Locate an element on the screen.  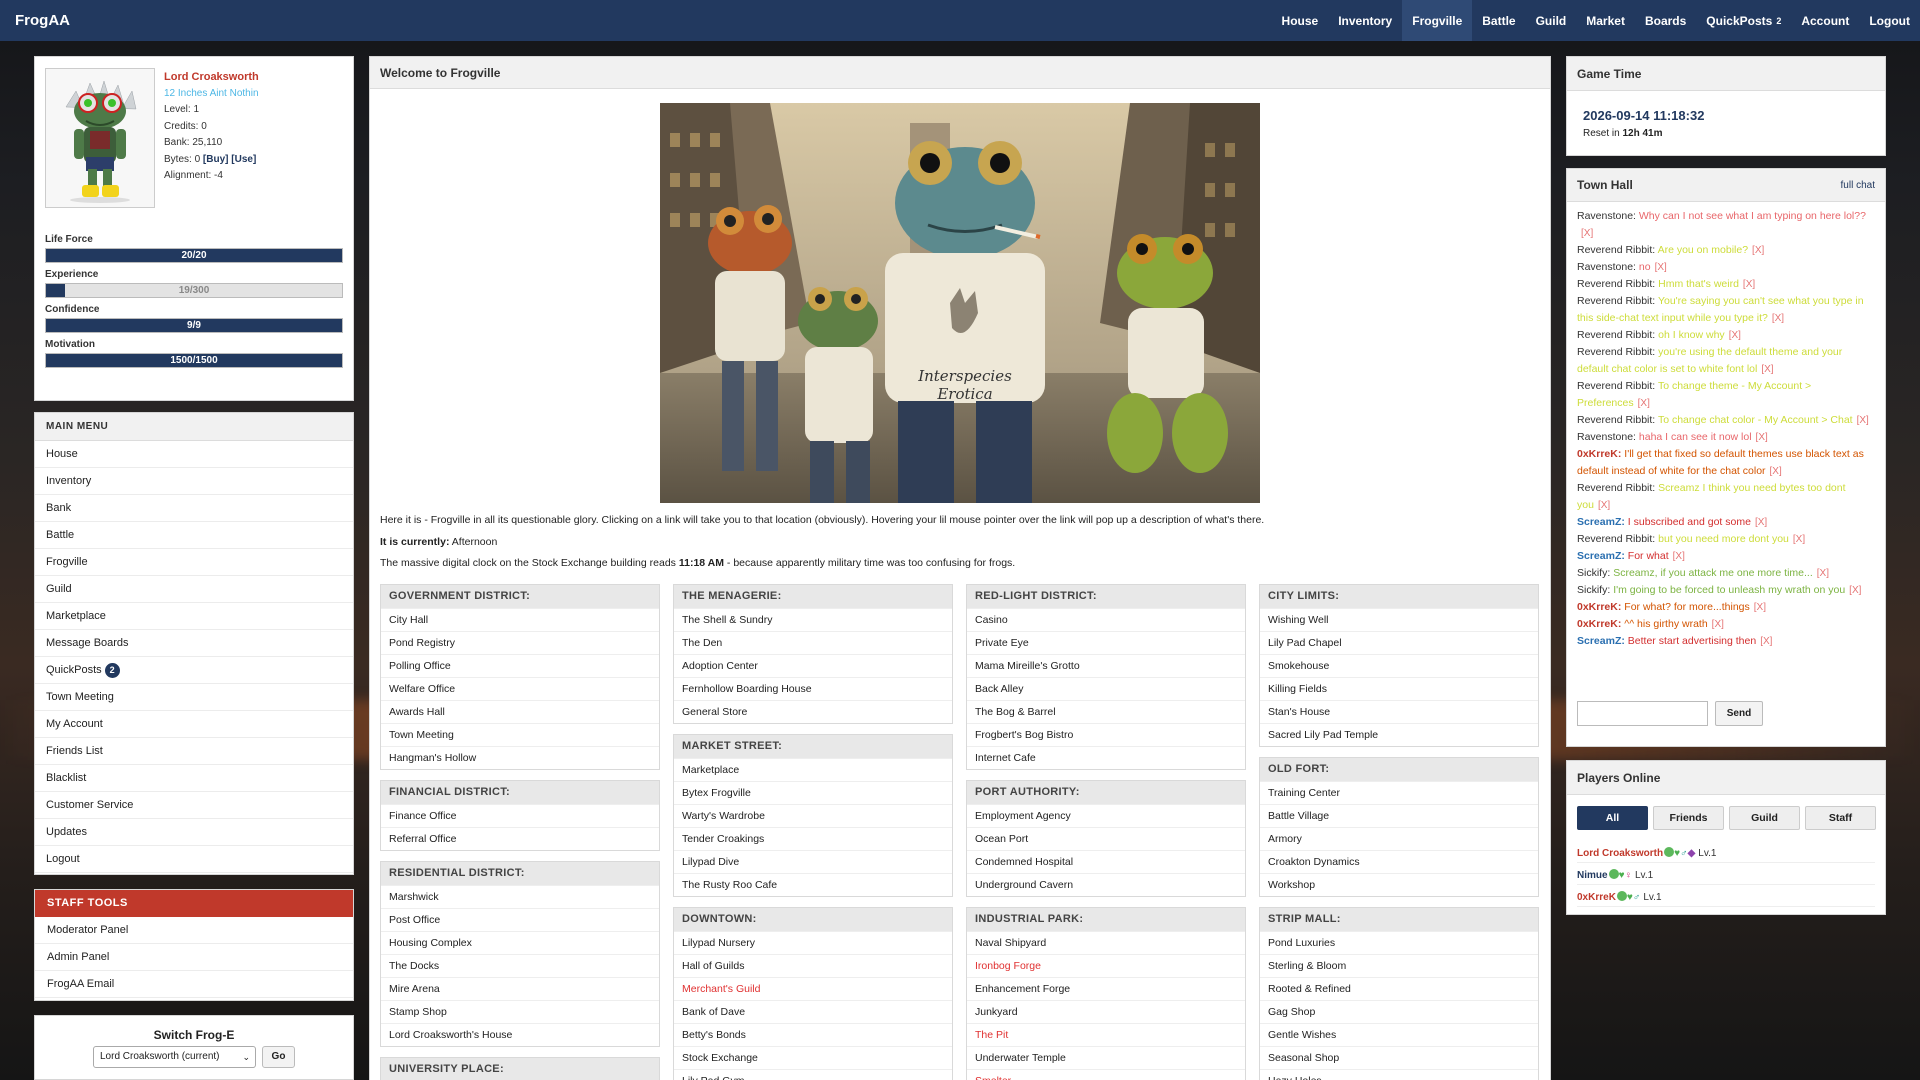
location-betty-s-bonds: Betty's Bonds is located at coordinates (813, 1034).